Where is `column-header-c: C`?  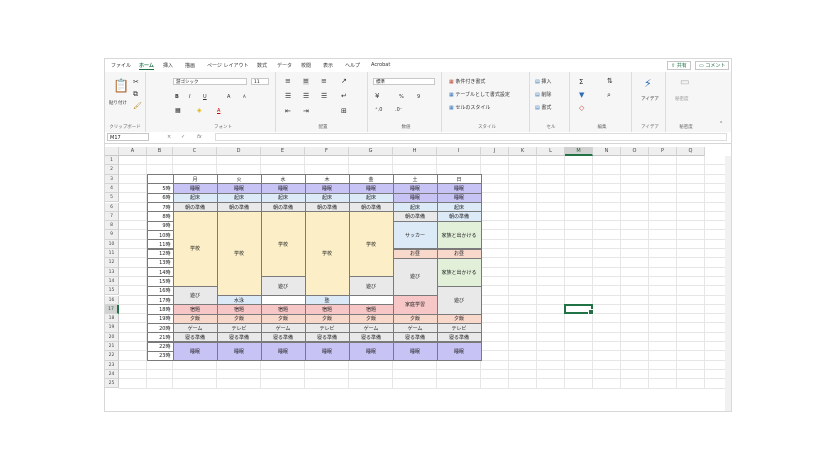
column-header-c: C is located at coordinates (195, 151).